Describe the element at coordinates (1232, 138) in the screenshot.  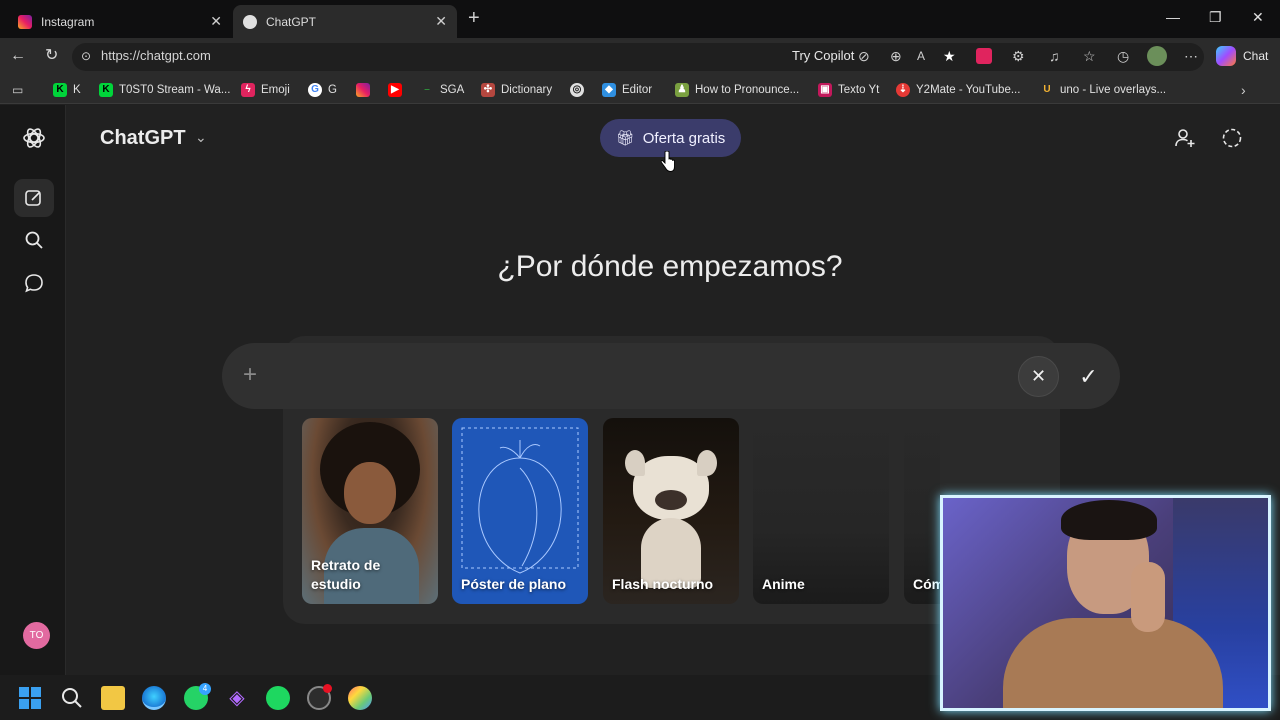
I see `temporary-chat-icon` at that location.